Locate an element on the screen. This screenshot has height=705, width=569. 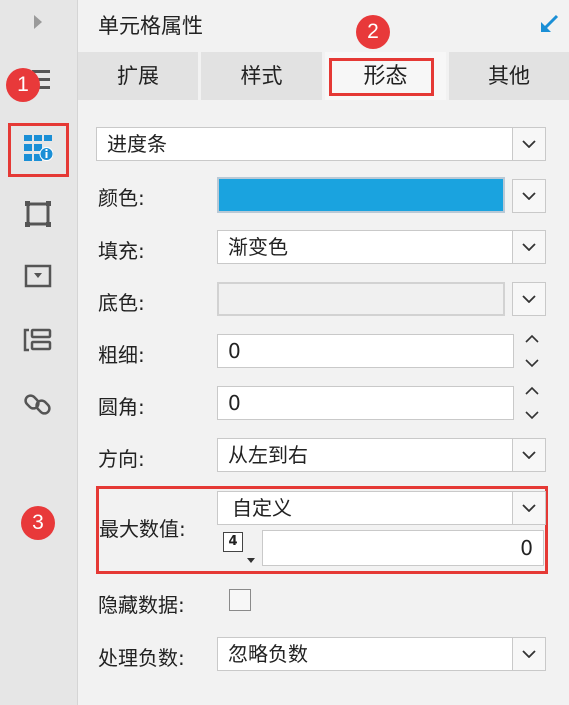
hyperlink-icon is located at coordinates (38, 404).